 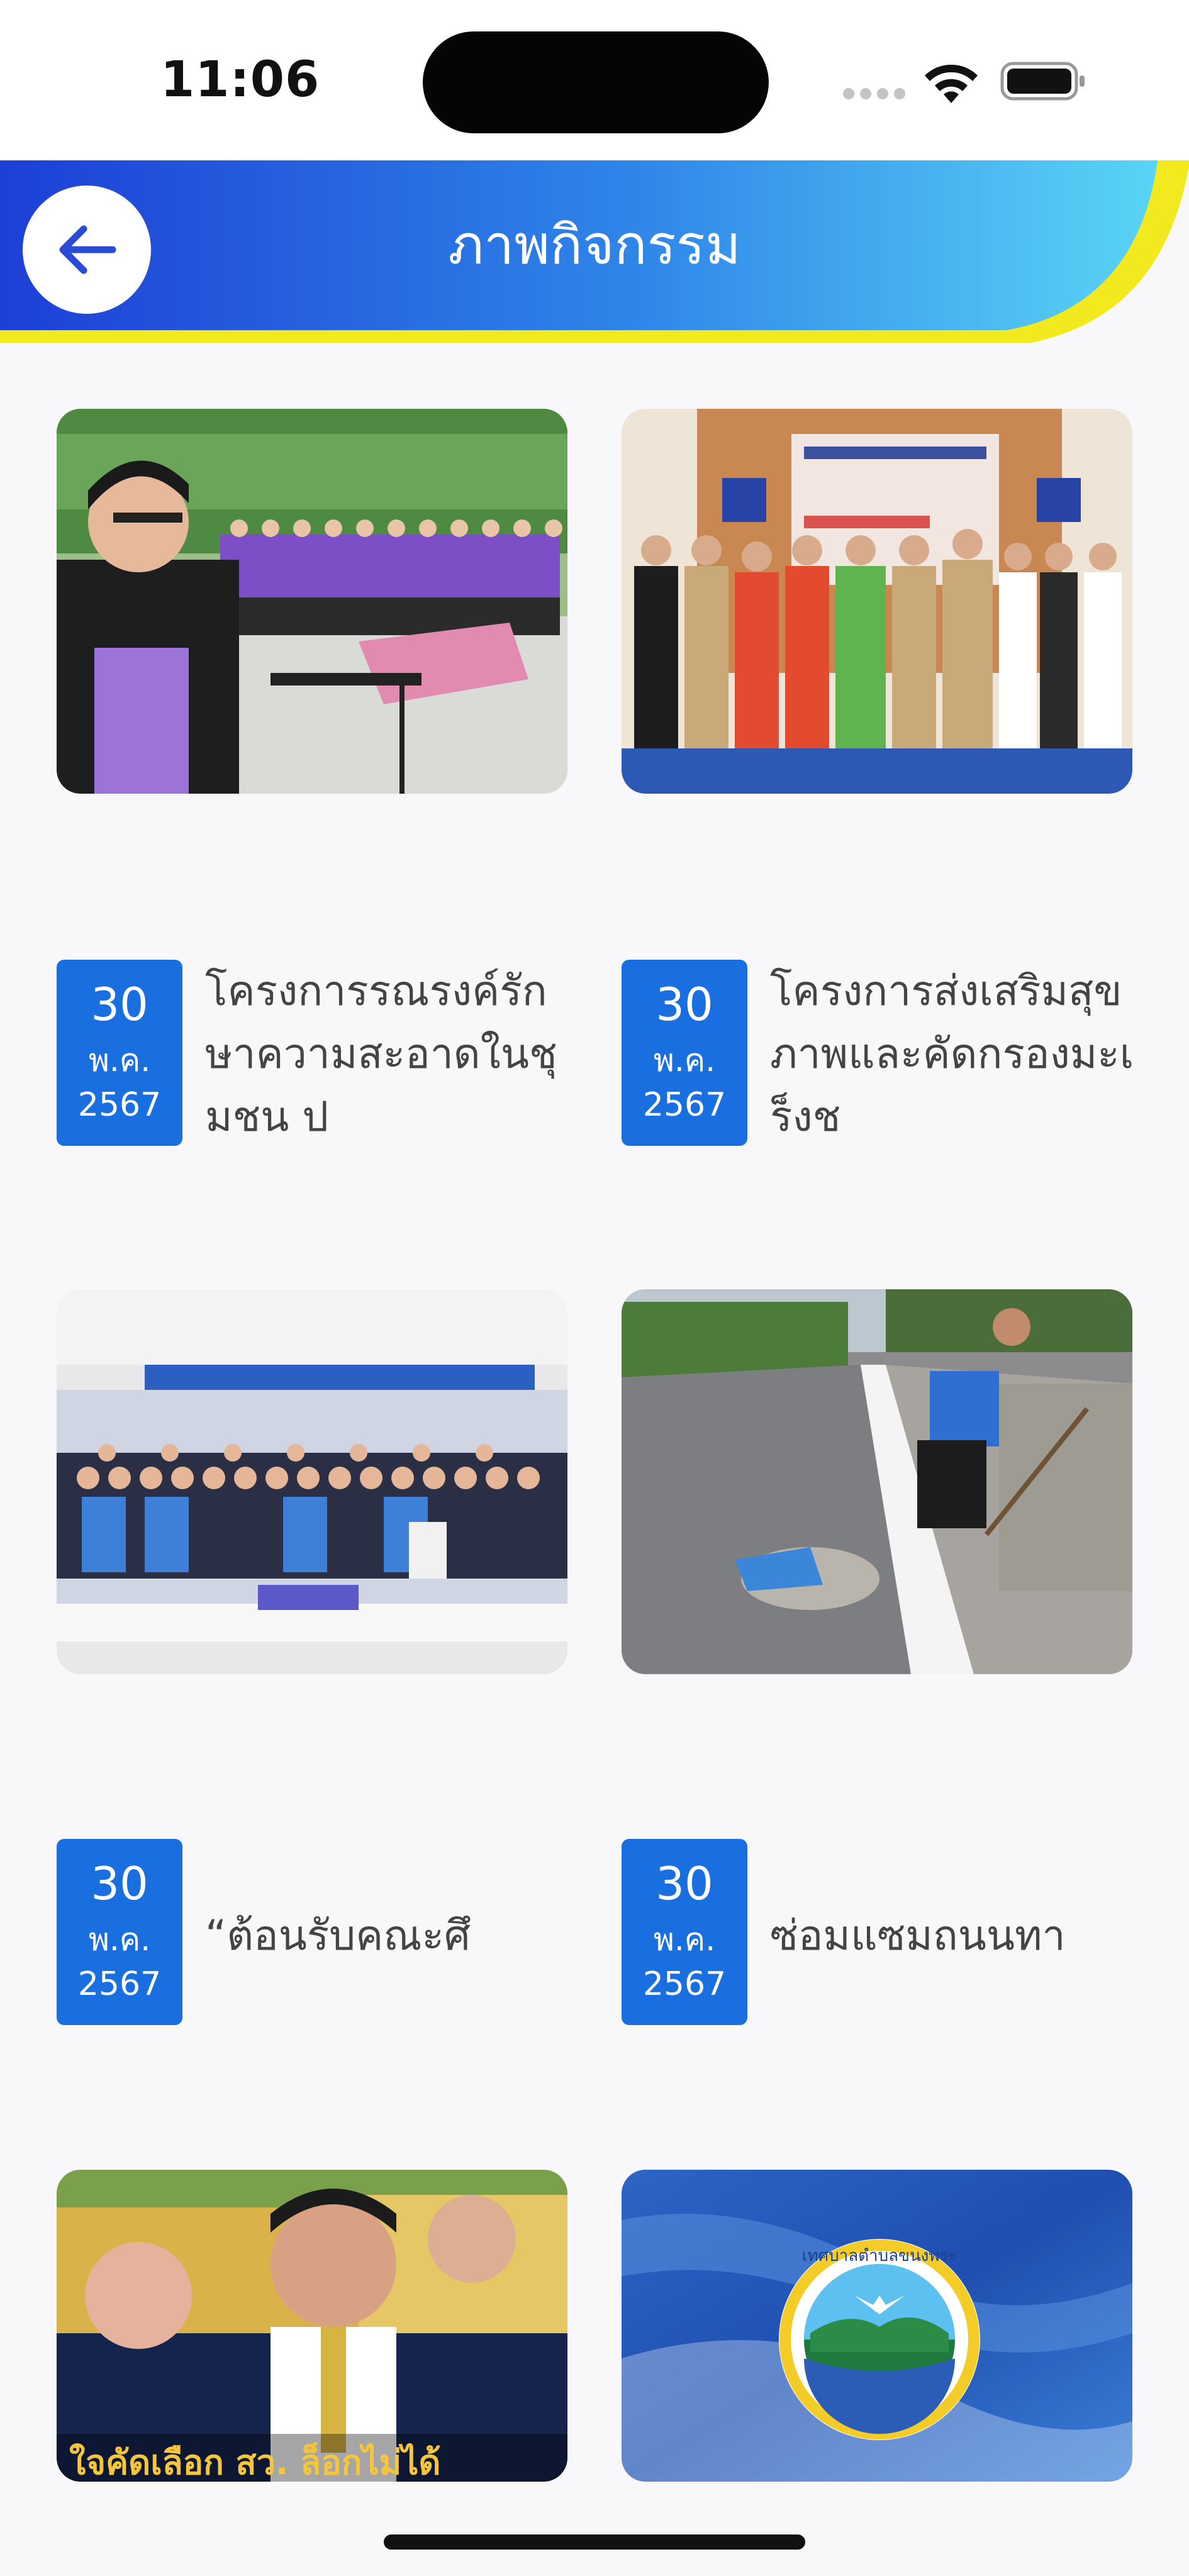 What do you see at coordinates (879, 2255) in the screenshot?
I see `seal-text: เทศบาลตำบลขนงพระ` at bounding box center [879, 2255].